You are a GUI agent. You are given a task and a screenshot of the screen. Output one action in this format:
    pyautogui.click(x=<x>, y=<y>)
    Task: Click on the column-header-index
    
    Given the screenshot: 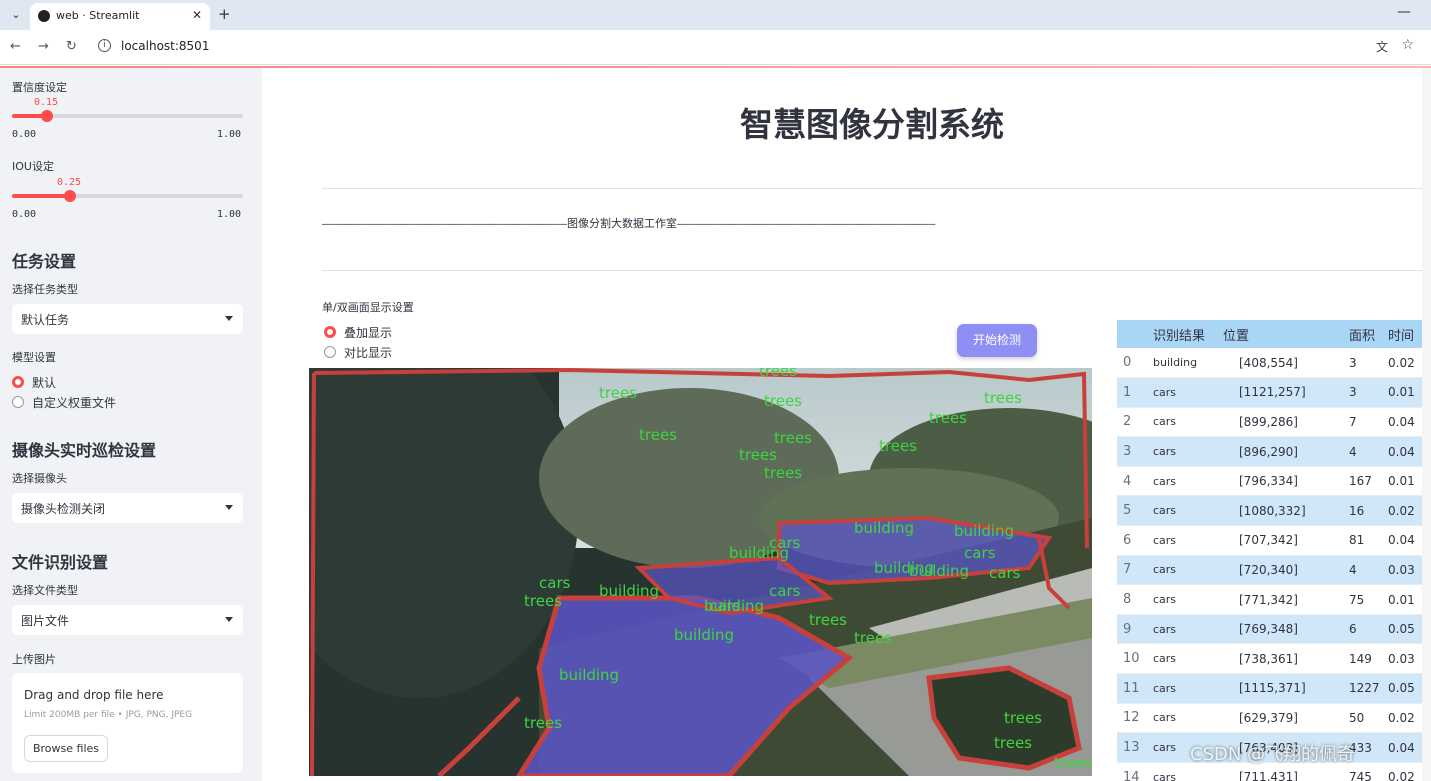 What is the action you would take?
    pyautogui.click(x=1132, y=334)
    